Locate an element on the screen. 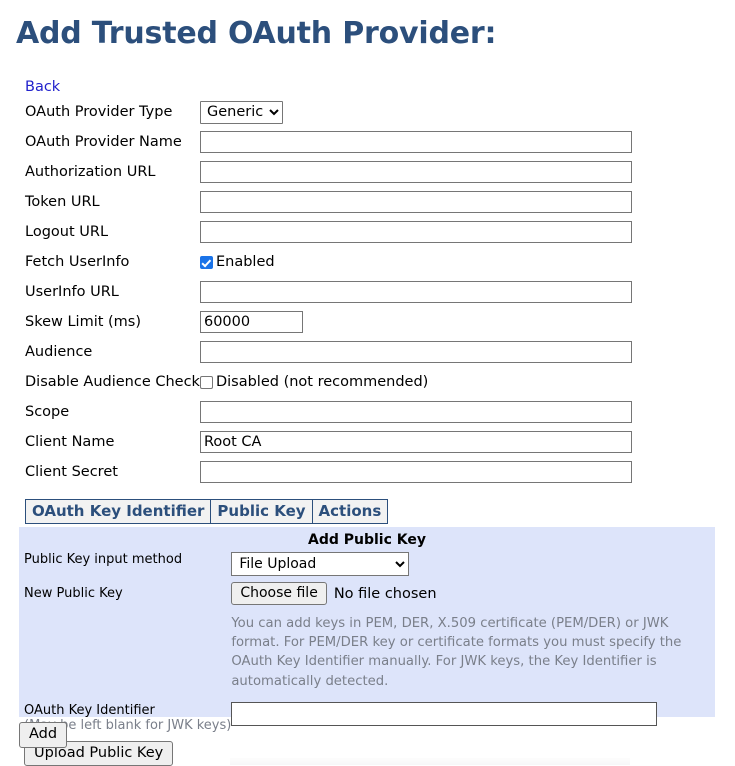 Image resolution: width=735 pixels, height=766 pixels. label-oauth-provider-name: OAuth Provider Name is located at coordinates (103, 142).